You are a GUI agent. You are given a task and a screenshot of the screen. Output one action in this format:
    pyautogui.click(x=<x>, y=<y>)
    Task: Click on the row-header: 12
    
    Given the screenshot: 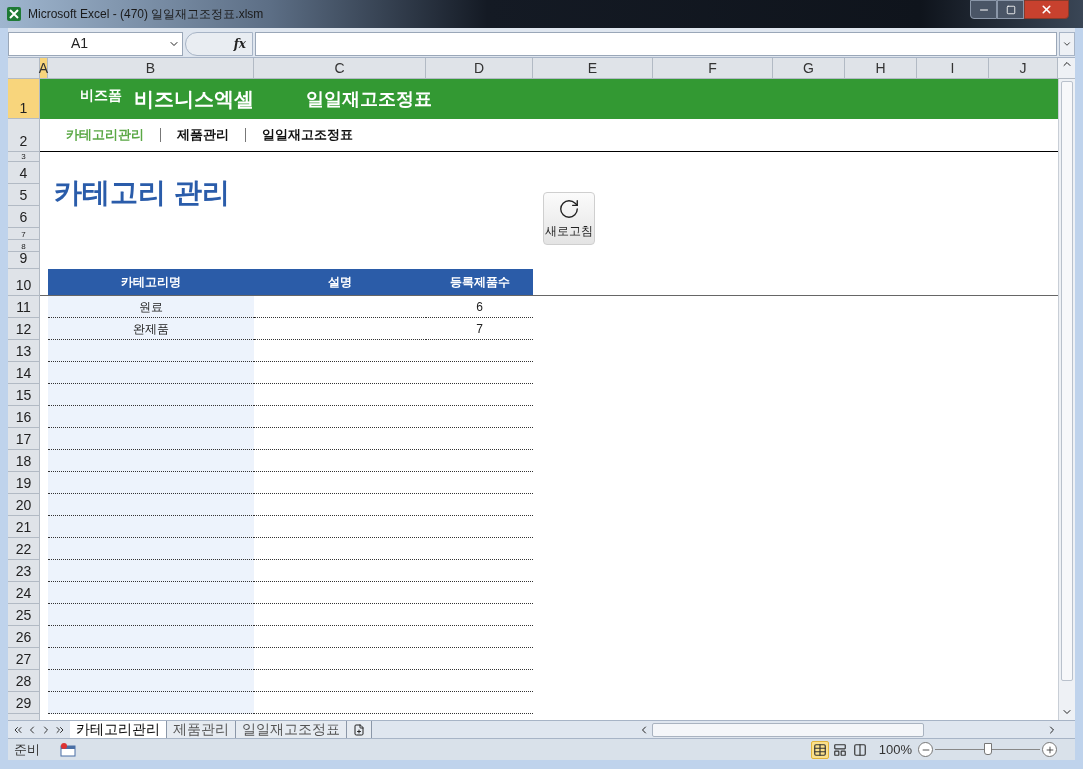 What is the action you would take?
    pyautogui.click(x=23, y=329)
    